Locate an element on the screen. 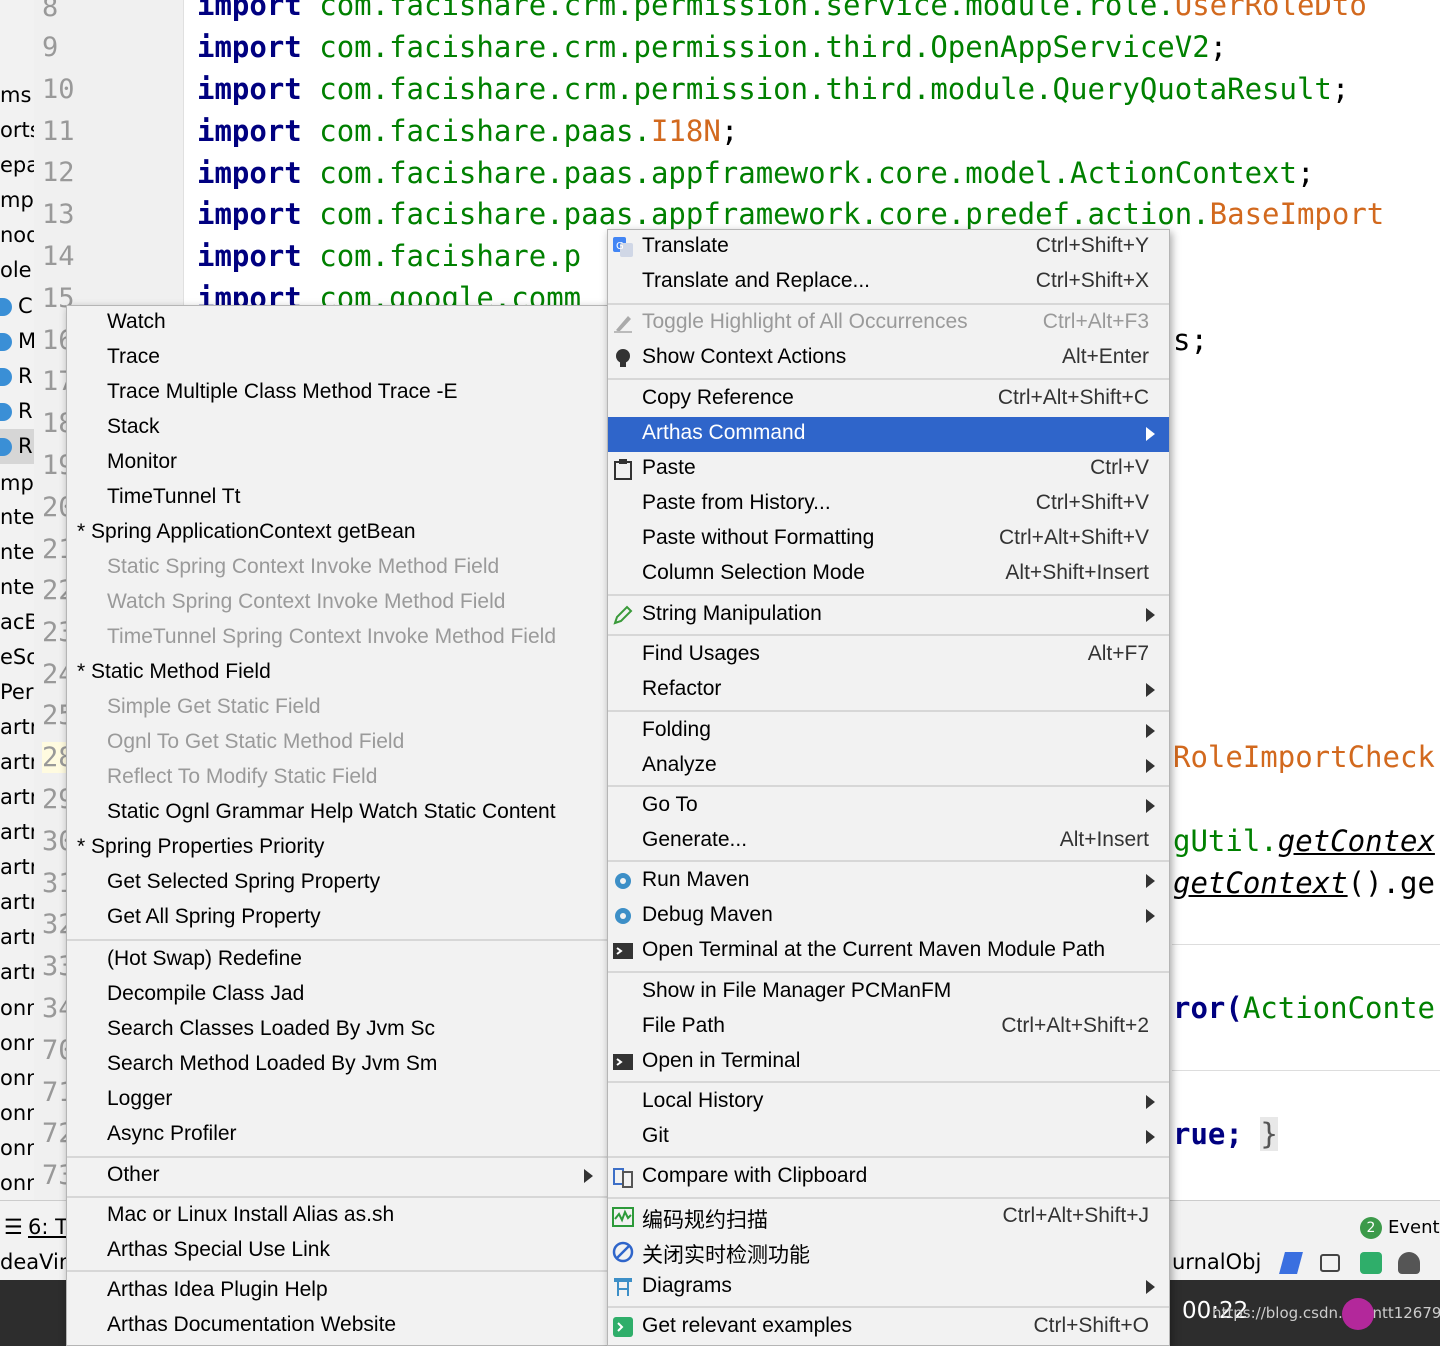 The height and width of the screenshot is (1346, 1440). context-item-git: Git is located at coordinates (888, 1137).